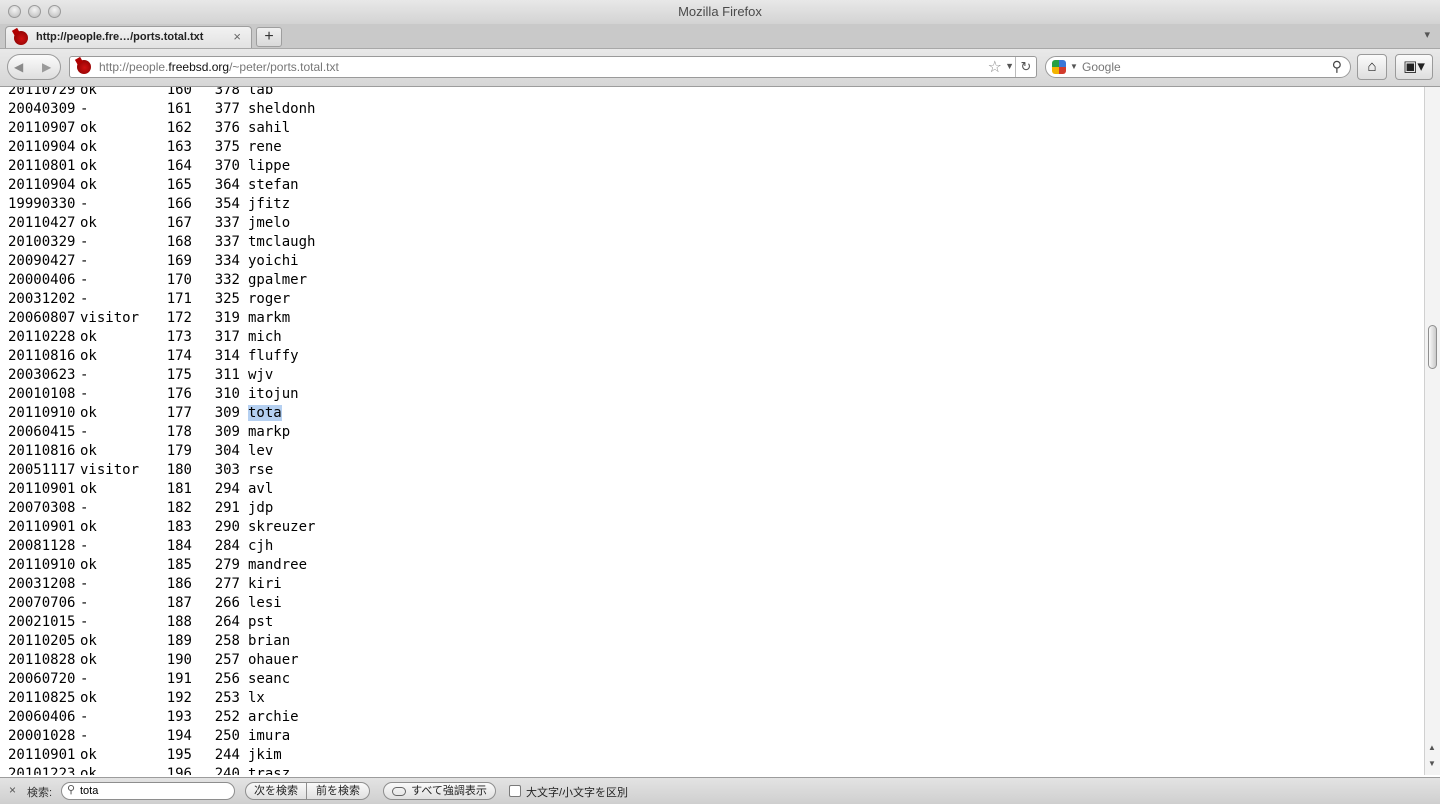 The width and height of the screenshot is (1440, 804). I want to click on row-name: avl, so click(261, 489).